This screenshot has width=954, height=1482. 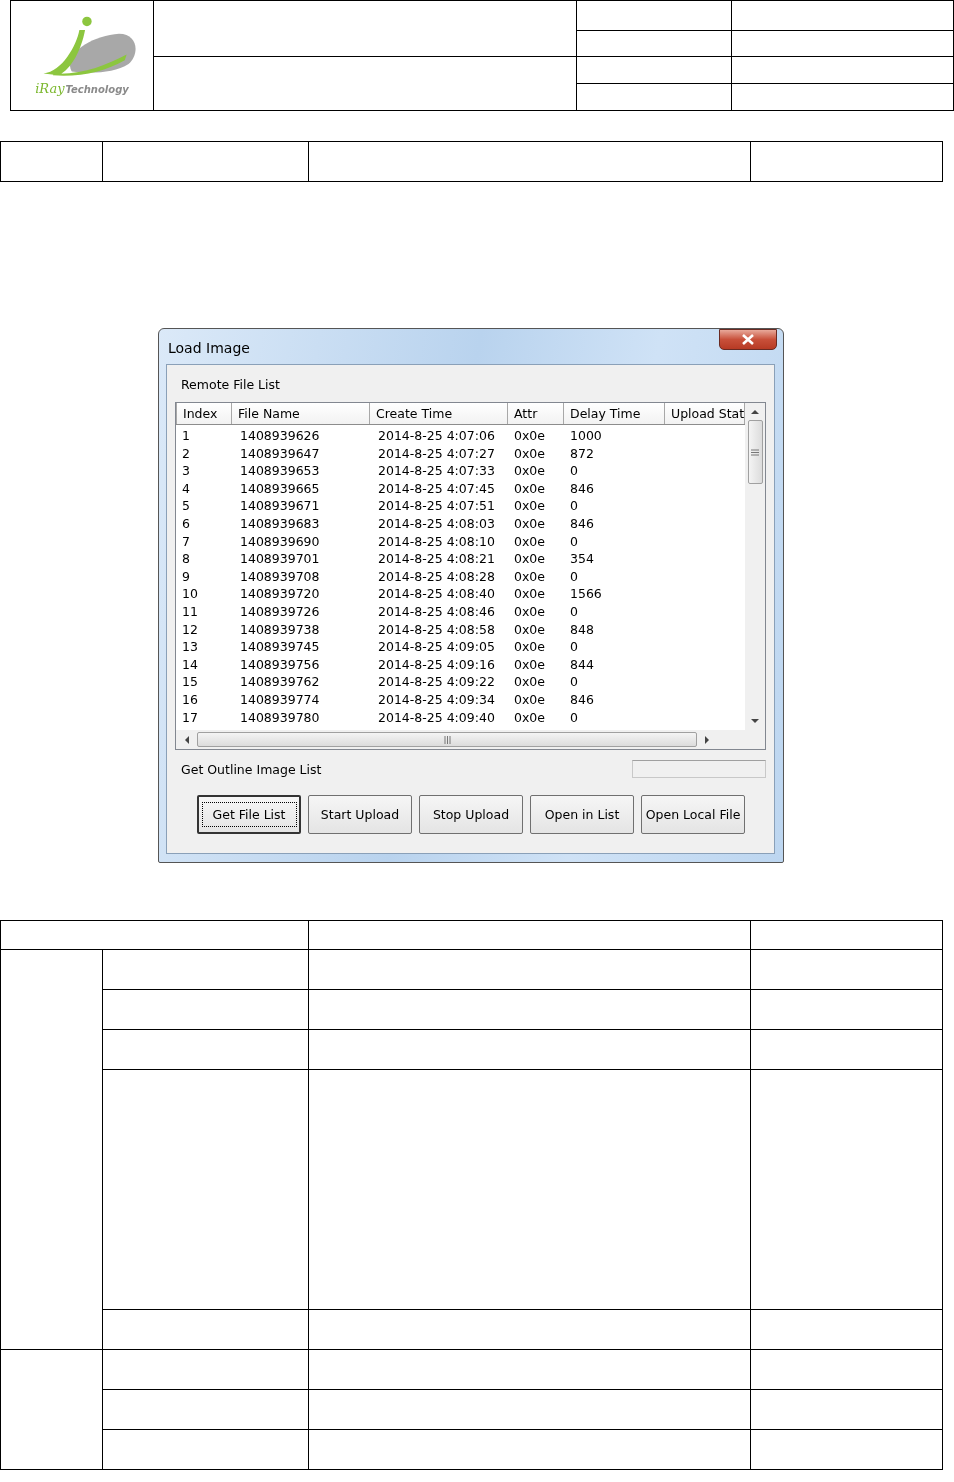 I want to click on table-cell: 1408939683, so click(x=280, y=523).